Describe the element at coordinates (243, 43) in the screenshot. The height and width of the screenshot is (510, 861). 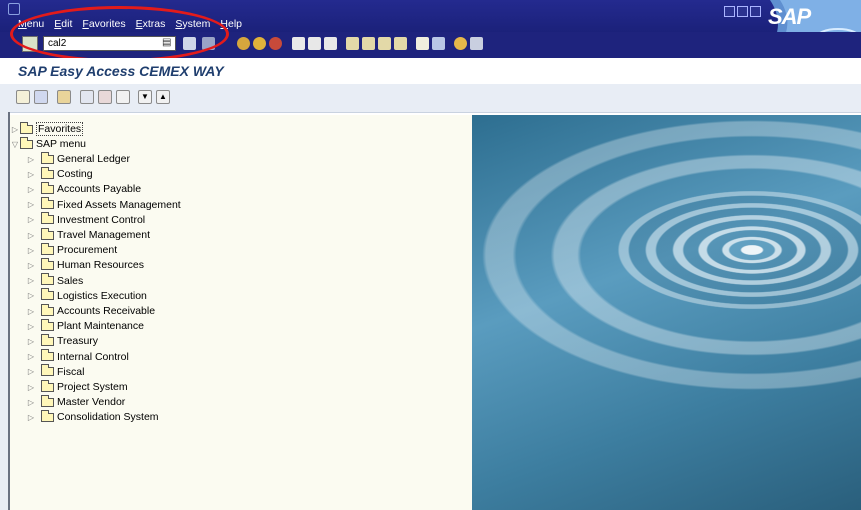
I see `back-icon` at that location.